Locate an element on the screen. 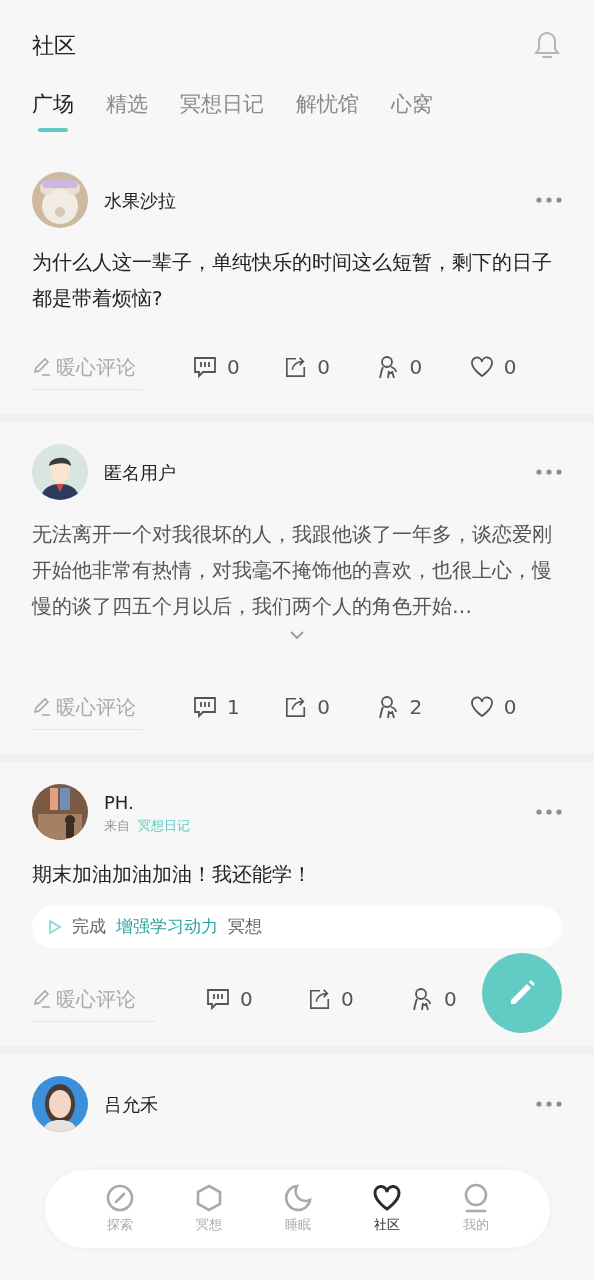 The width and height of the screenshot is (594, 1280). tab: 广场 is located at coordinates (53, 109).